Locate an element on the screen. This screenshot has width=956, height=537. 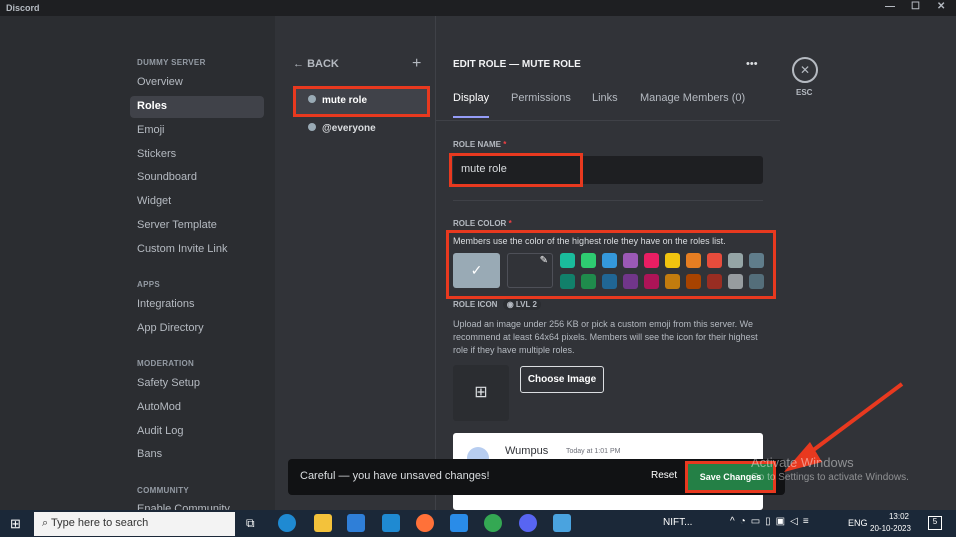
sidebar-item-stickers: Stickers is located at coordinates (197, 155).